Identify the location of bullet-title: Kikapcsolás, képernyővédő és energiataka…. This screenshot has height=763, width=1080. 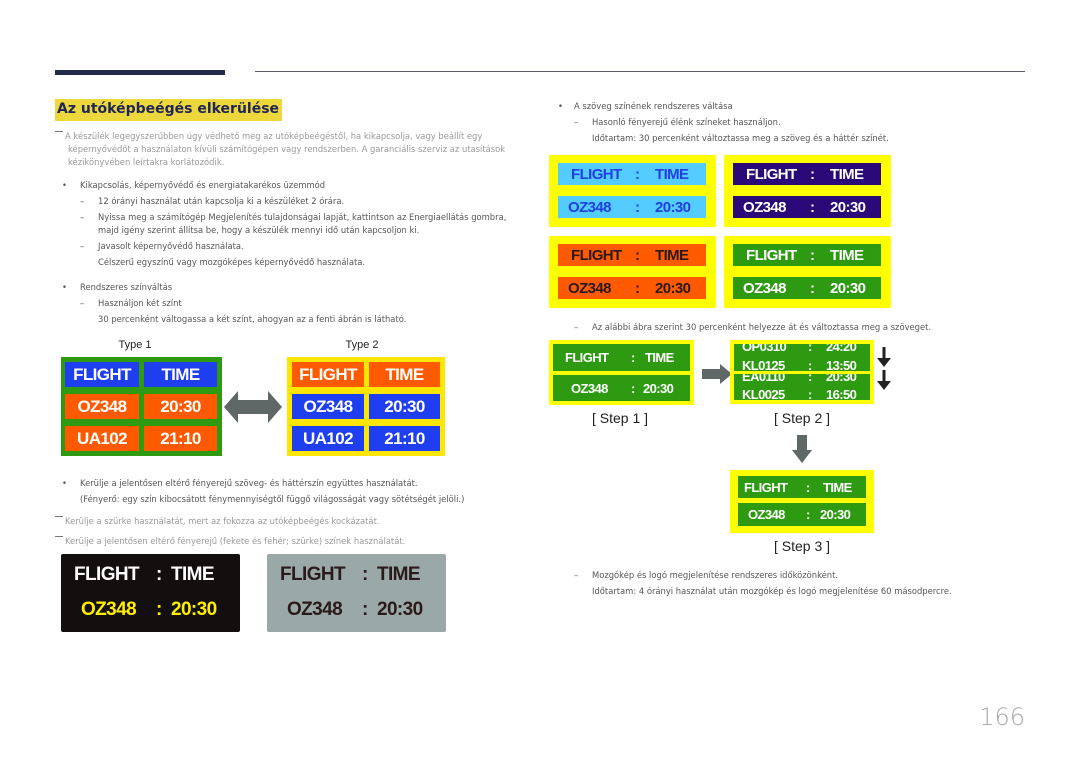
(203, 185).